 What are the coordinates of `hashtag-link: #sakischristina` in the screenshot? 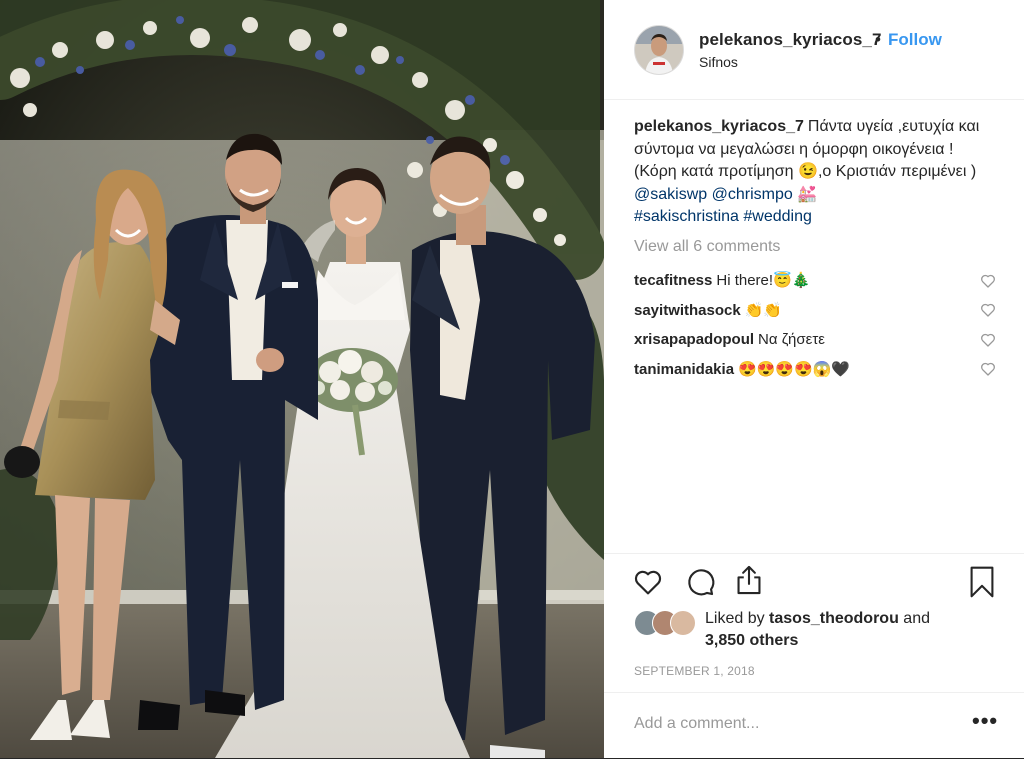 It's located at (686, 216).